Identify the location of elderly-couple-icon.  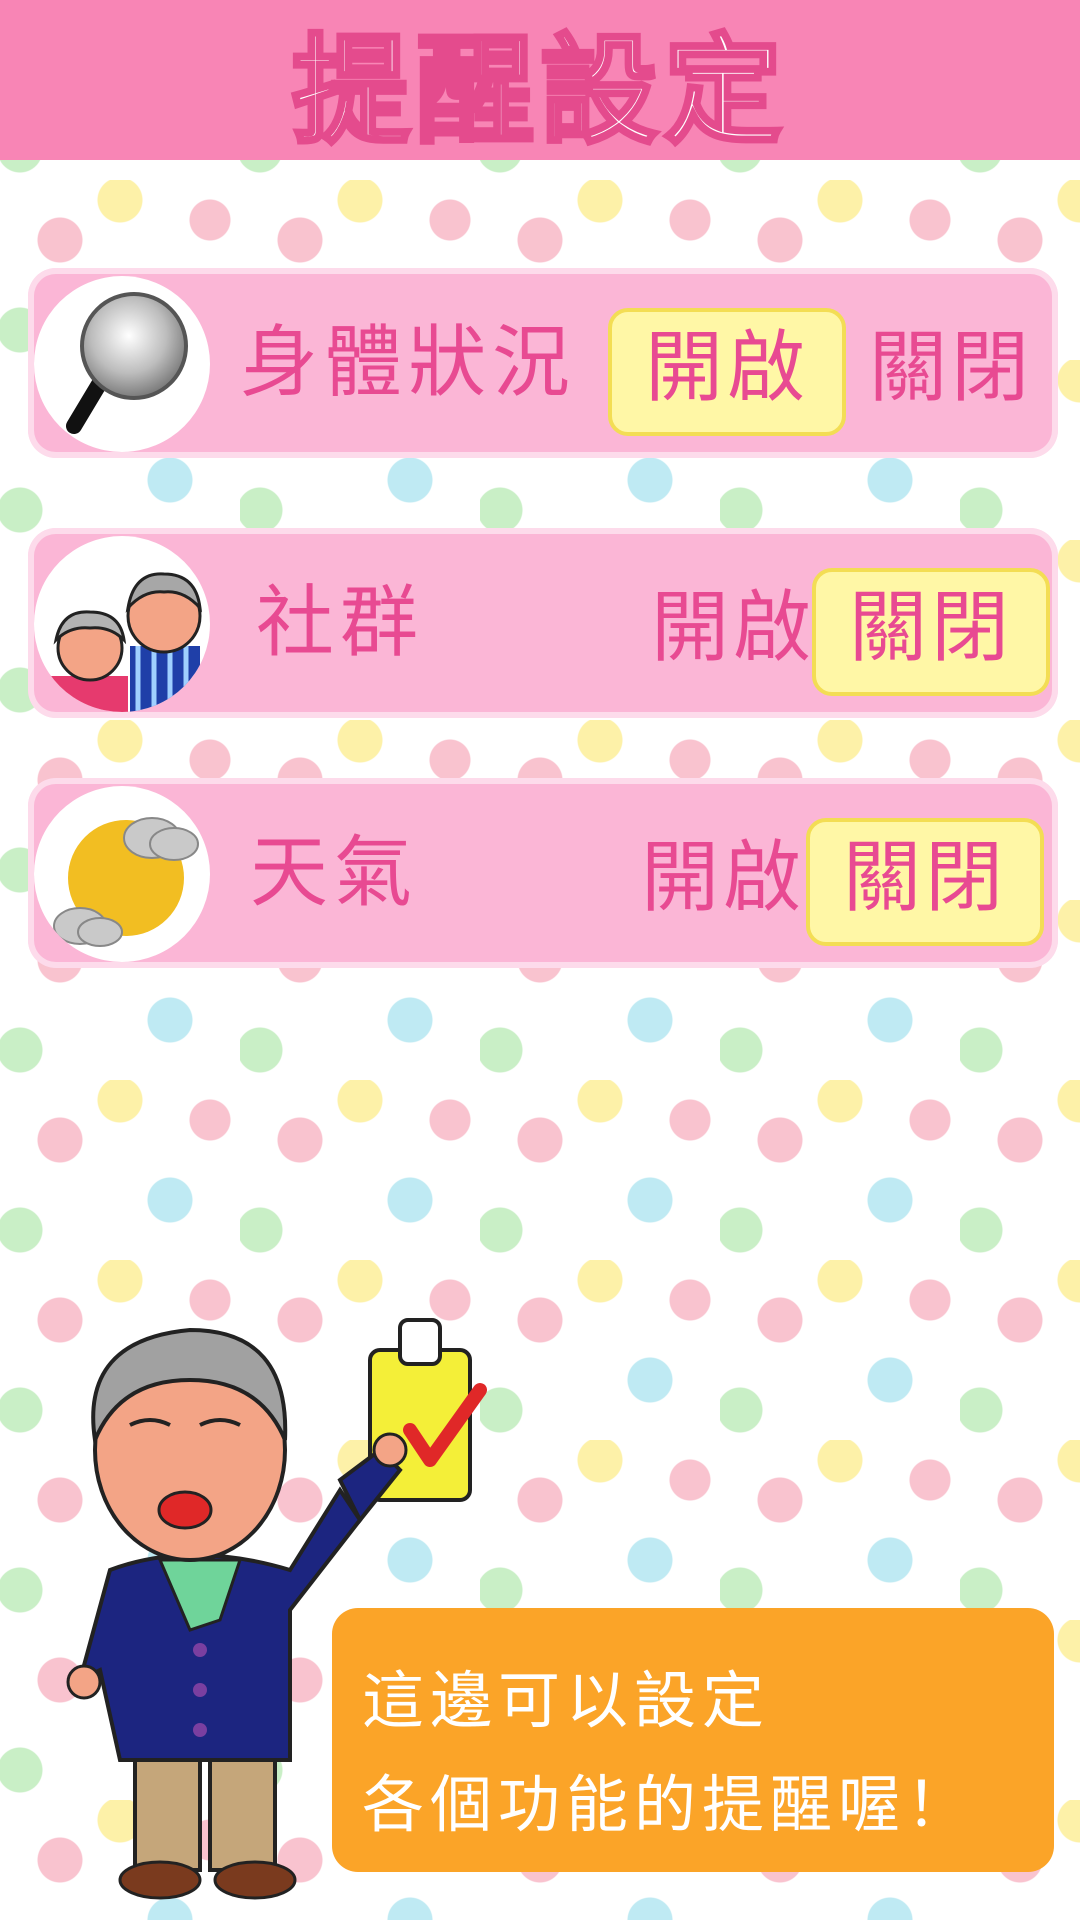
(122, 624).